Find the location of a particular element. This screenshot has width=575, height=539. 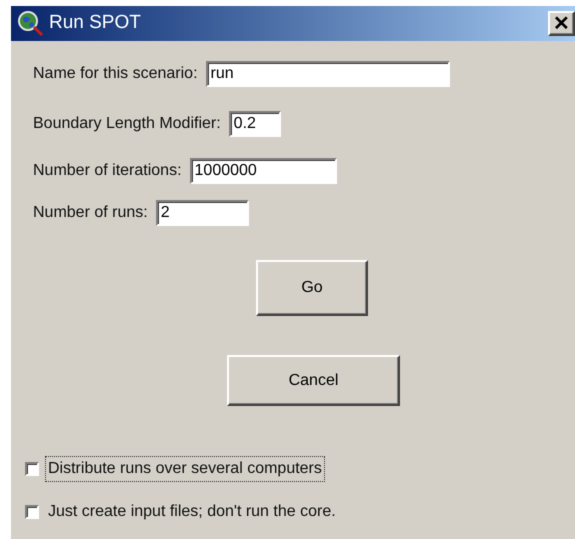

field-label: Number of runs: is located at coordinates (90, 213).